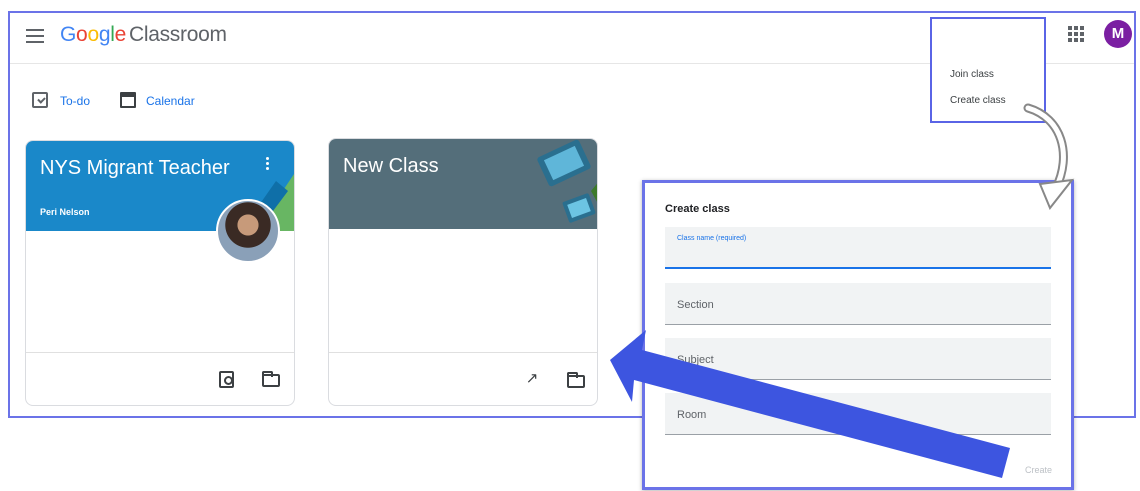  What do you see at coordinates (858, 248) in the screenshot?
I see `class-name-field: Class name (required)` at bounding box center [858, 248].